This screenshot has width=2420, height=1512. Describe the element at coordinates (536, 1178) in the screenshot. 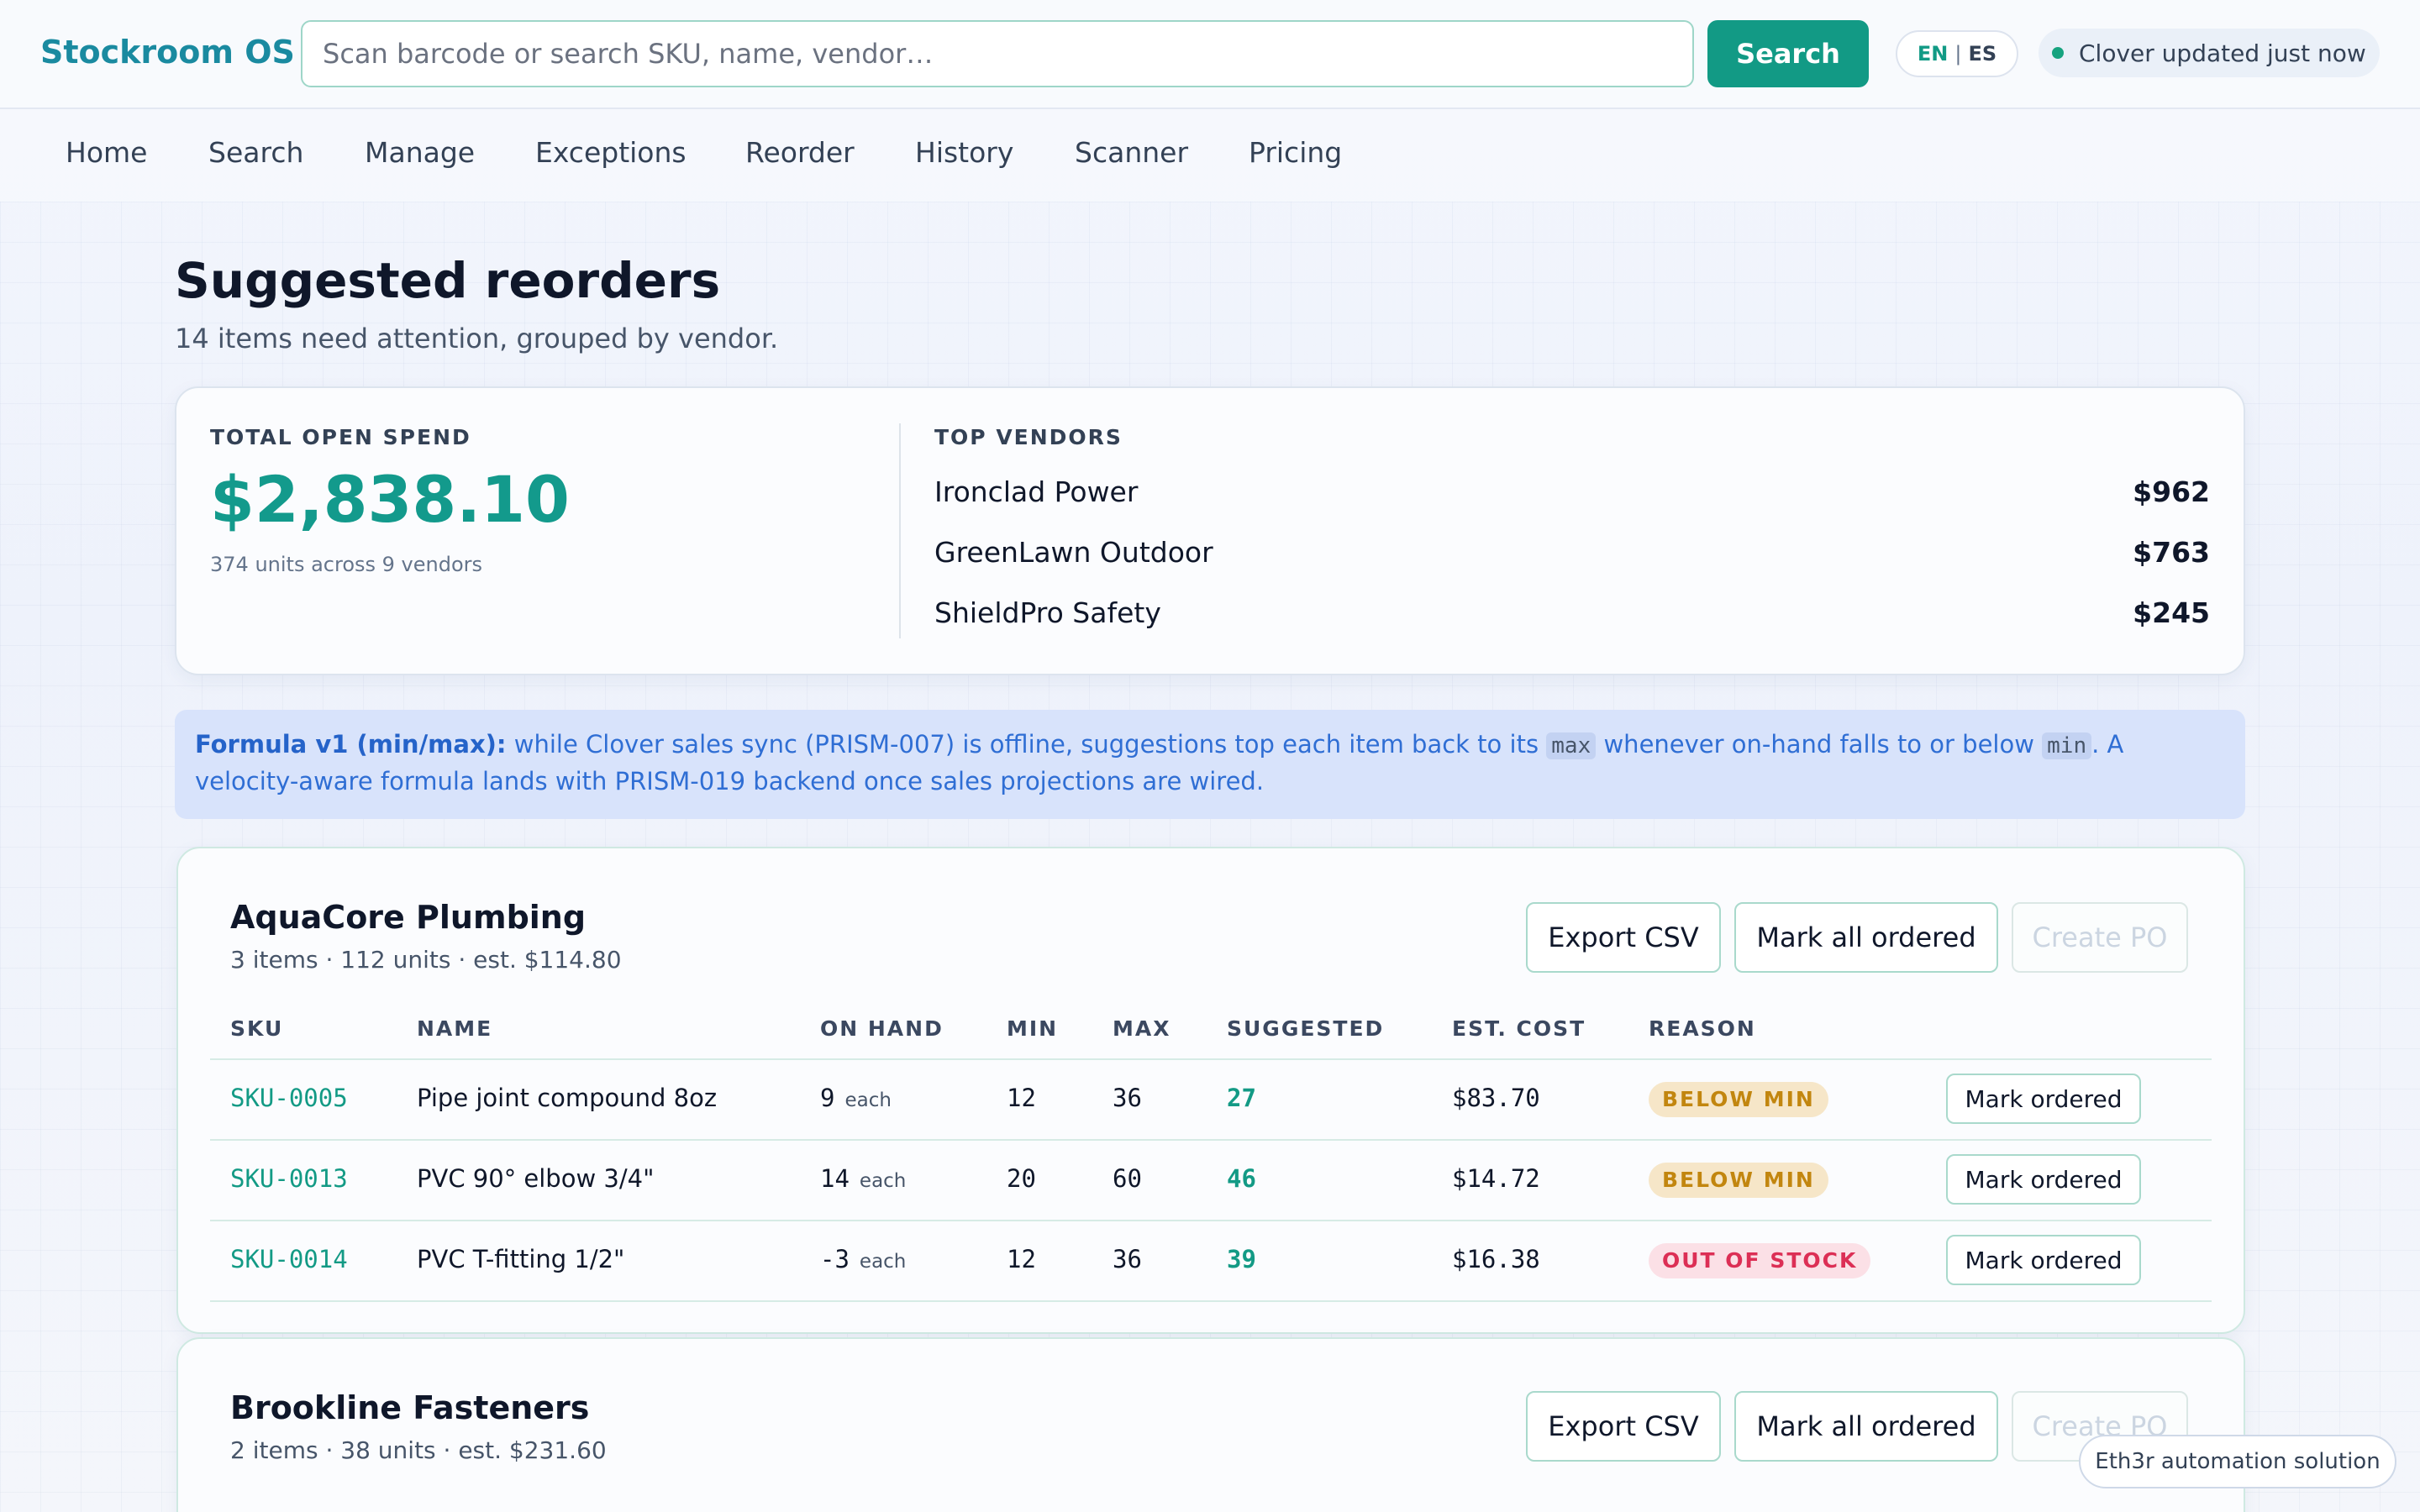

I see `item-name: PVC 90° elbow 3/4"` at that location.